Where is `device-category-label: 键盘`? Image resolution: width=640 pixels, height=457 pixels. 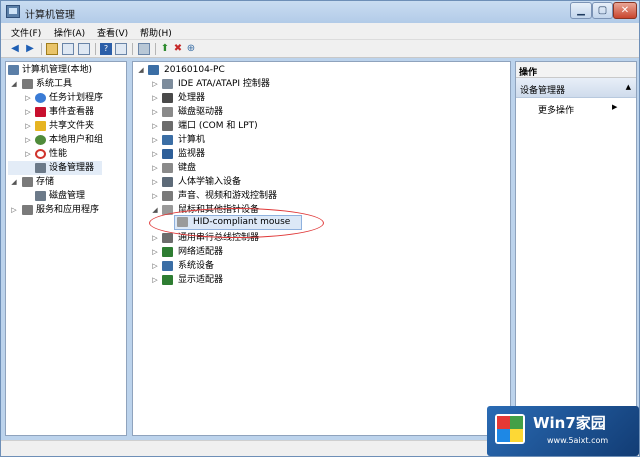
device-category-label: 键盘 is located at coordinates (187, 168).